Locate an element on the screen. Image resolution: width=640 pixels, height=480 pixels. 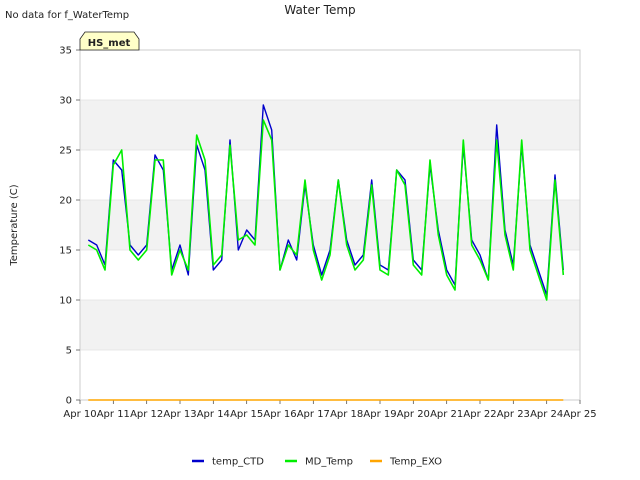
legend: temp_CTD MD_Temp Temp_EXO is located at coordinates (317, 462).